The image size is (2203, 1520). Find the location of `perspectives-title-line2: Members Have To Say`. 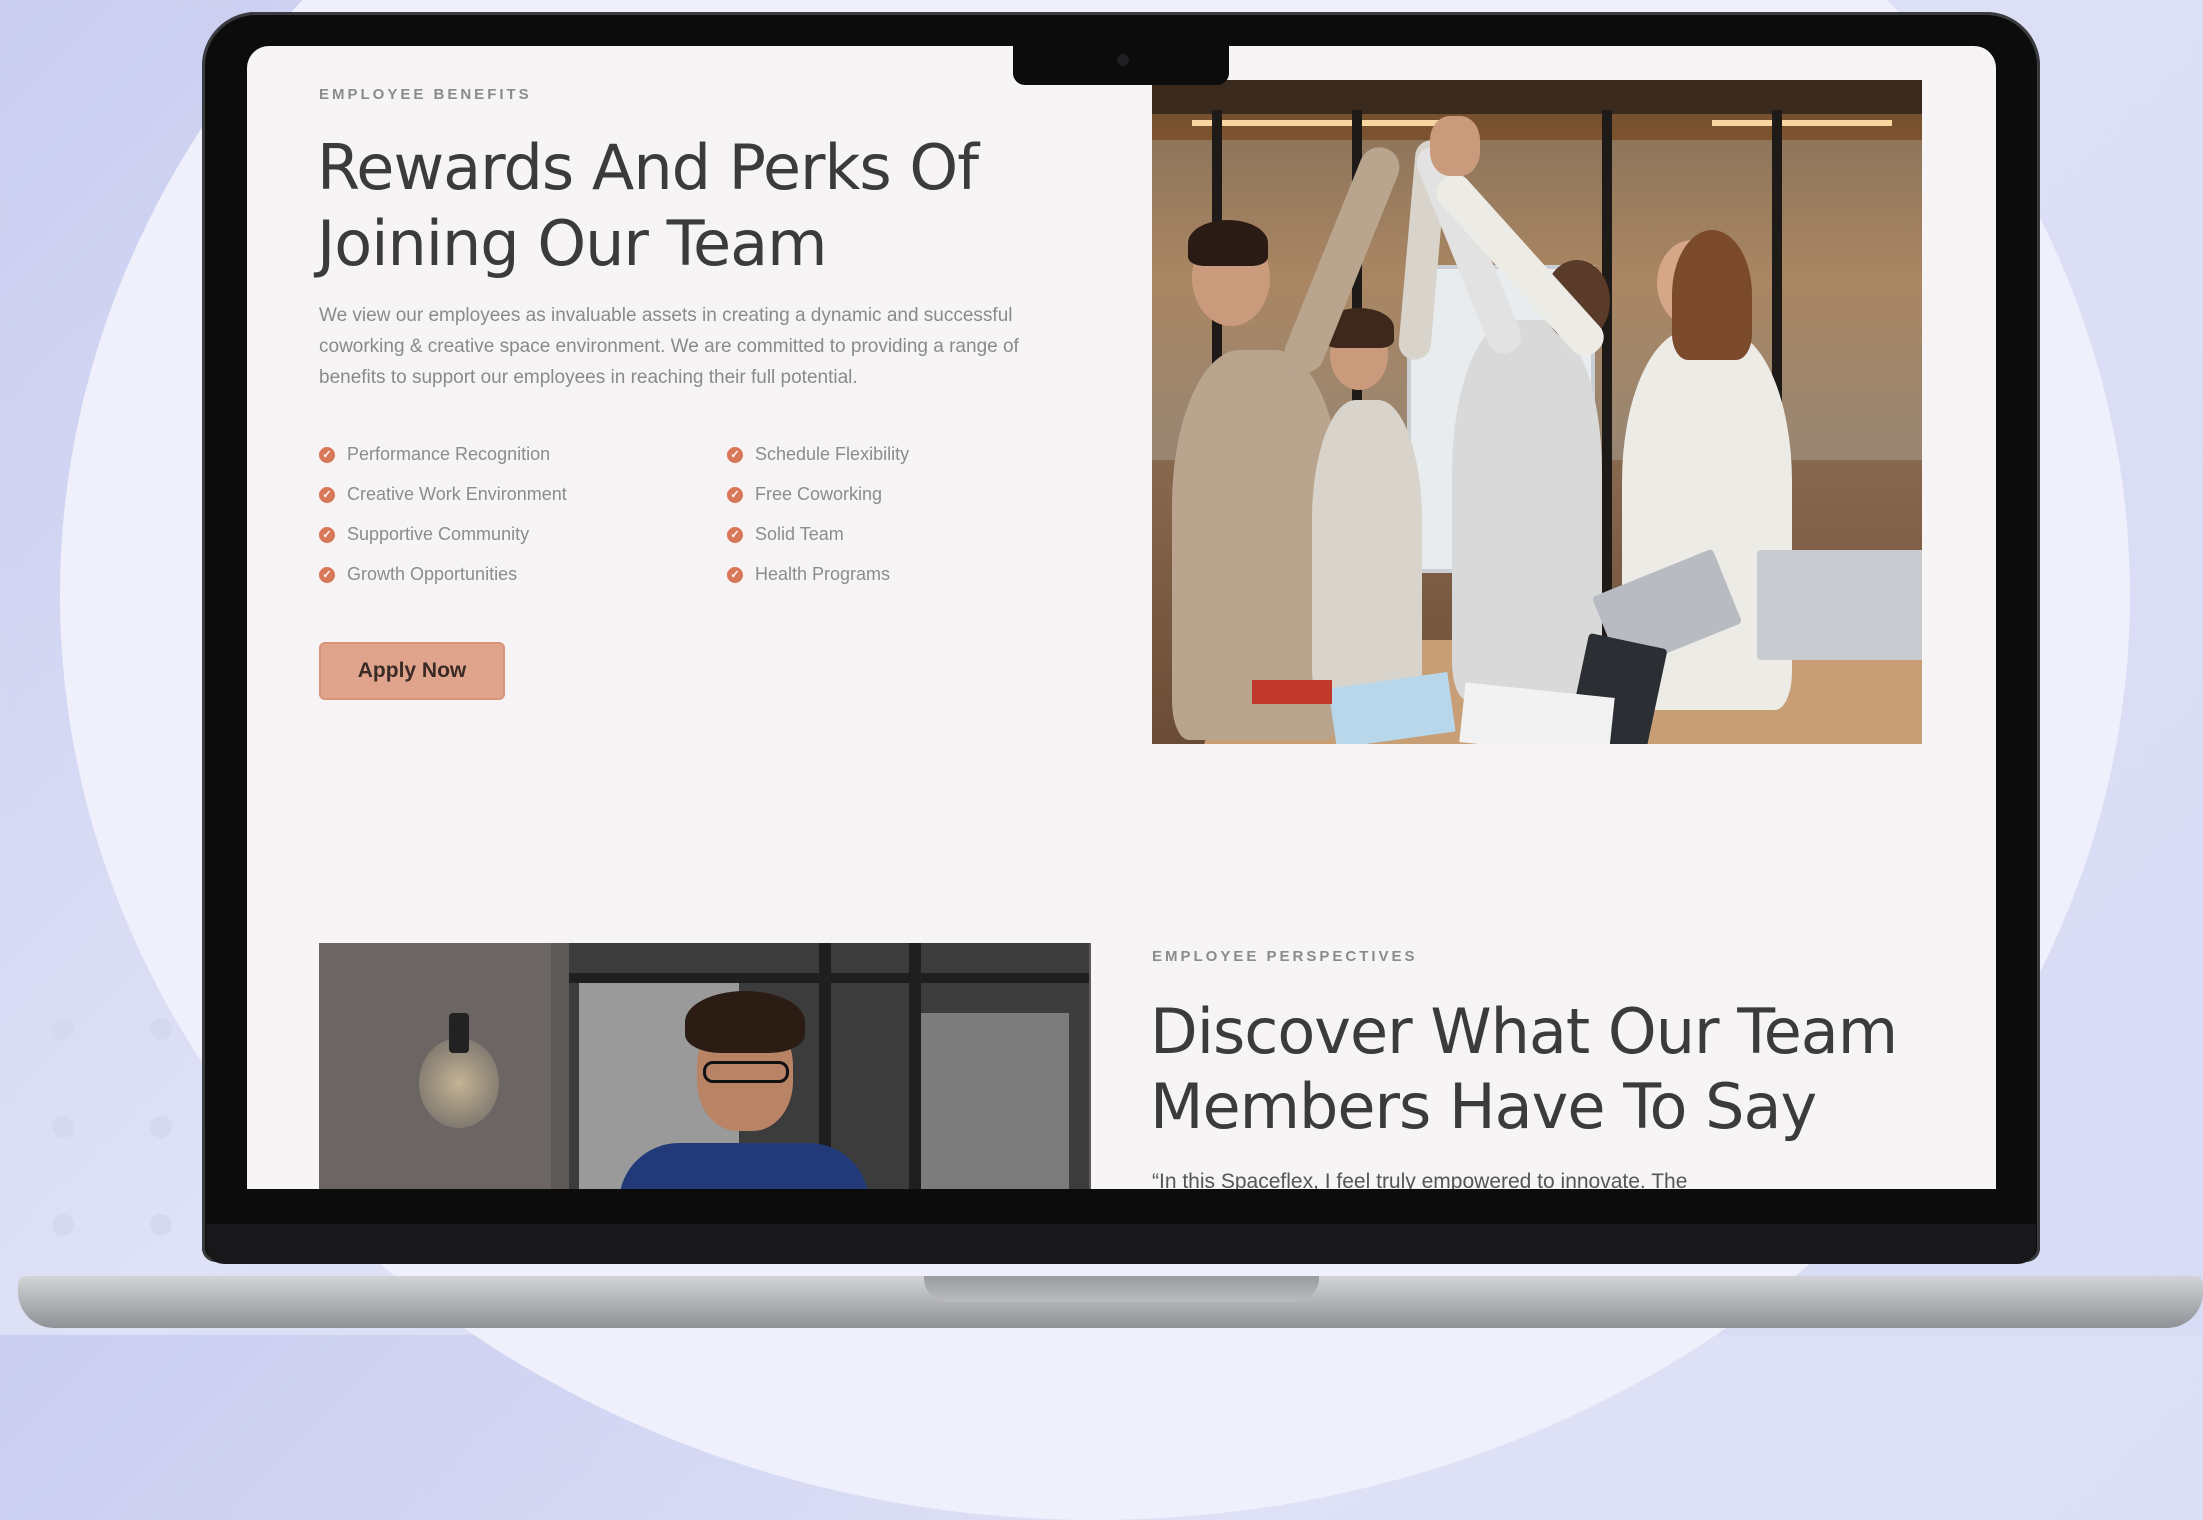

perspectives-title-line2: Members Have To Say is located at coordinates (1483, 1106).